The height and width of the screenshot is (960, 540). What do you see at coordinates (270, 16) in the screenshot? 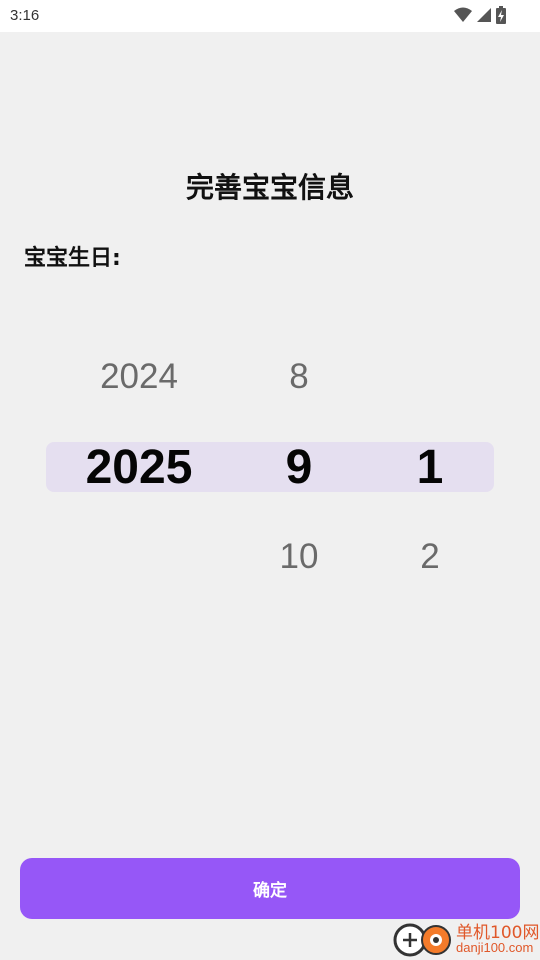
I see `status-bar: 3:16` at bounding box center [270, 16].